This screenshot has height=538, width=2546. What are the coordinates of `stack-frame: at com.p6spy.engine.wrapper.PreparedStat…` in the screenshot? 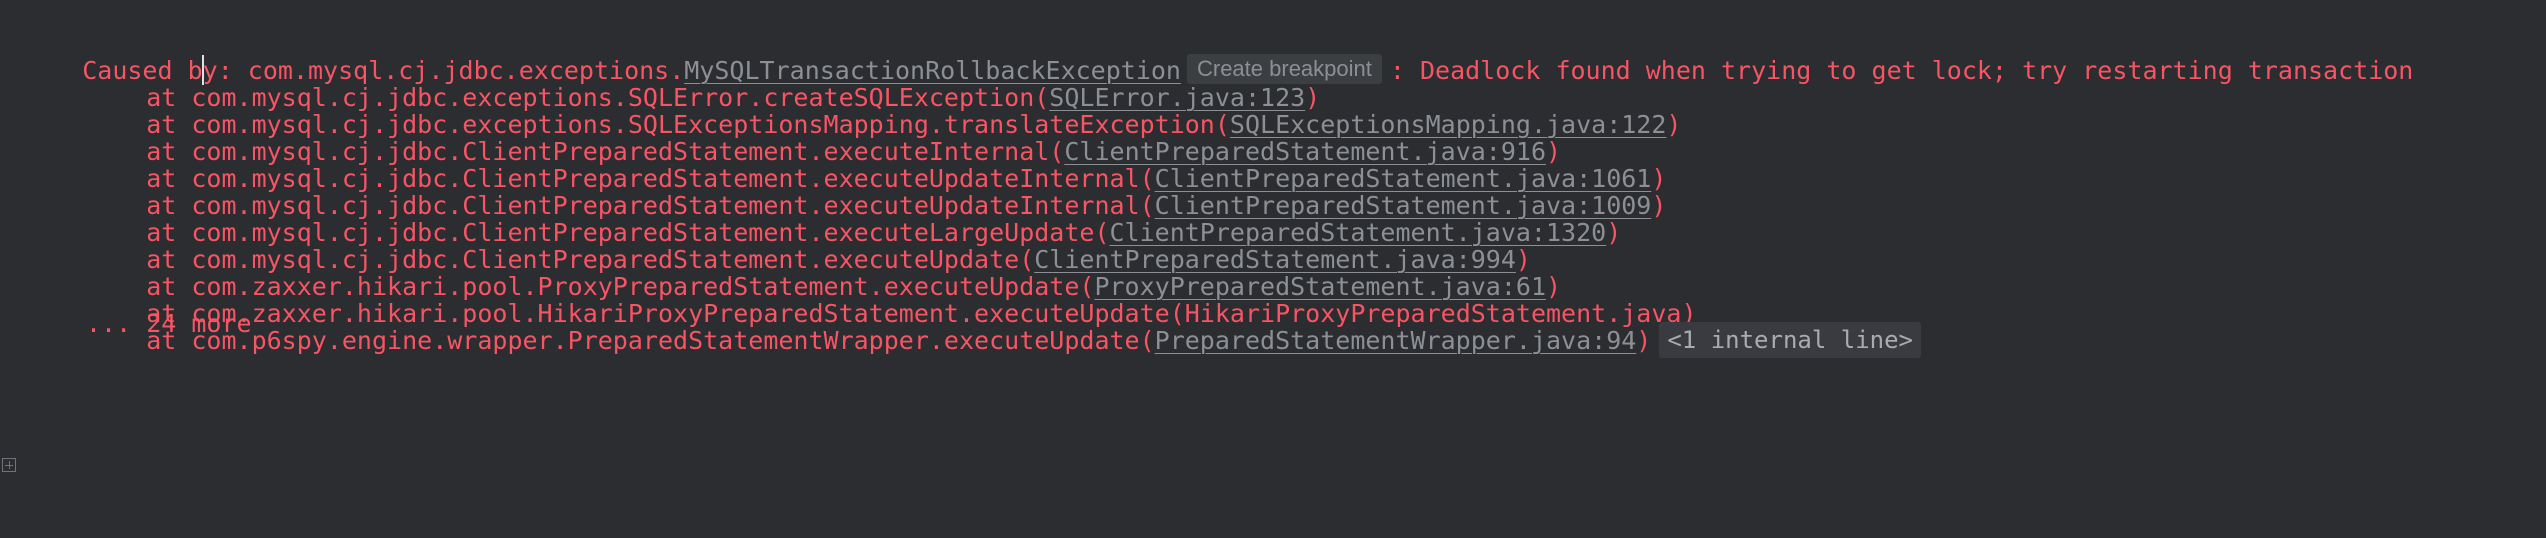 It's located at (1003, 316).